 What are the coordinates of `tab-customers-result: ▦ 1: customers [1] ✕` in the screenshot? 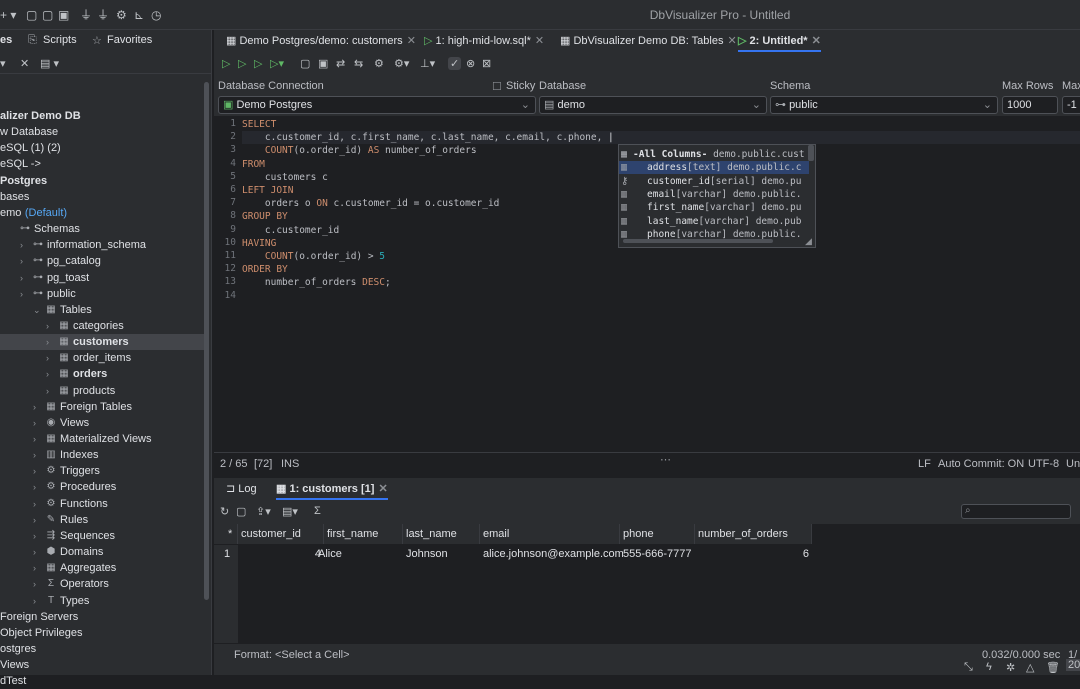 It's located at (332, 489).